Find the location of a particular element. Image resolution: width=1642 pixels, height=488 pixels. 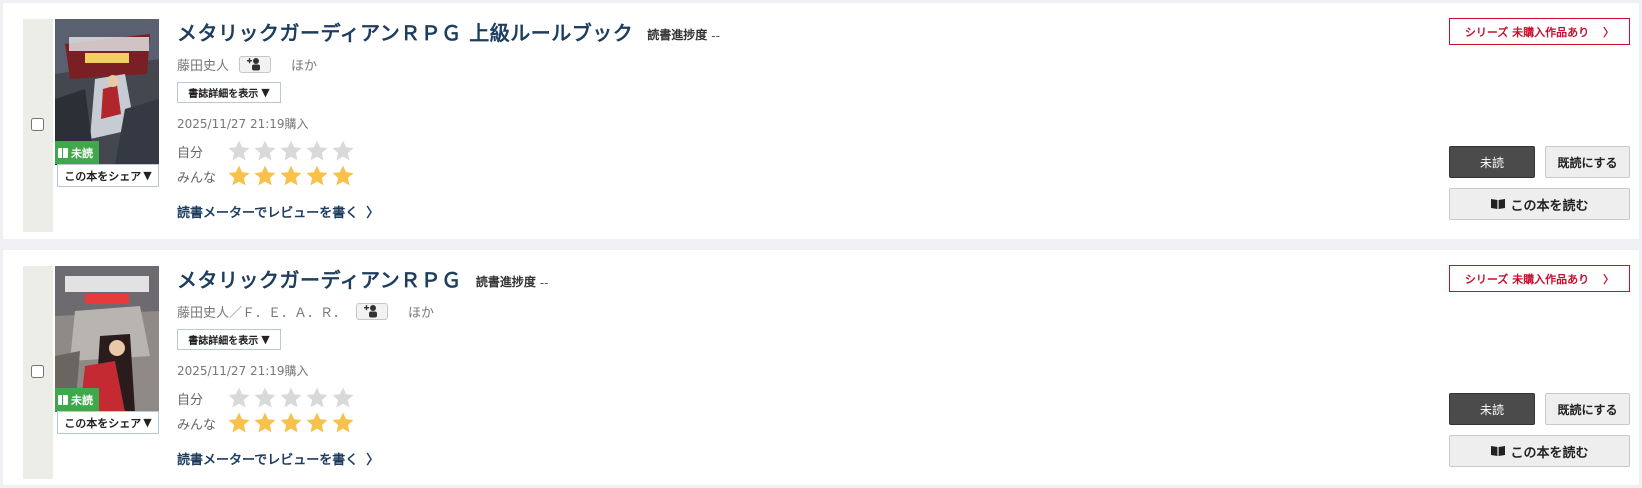

book-title: メタリックガーディアンＲＰＧ is located at coordinates (319, 278).